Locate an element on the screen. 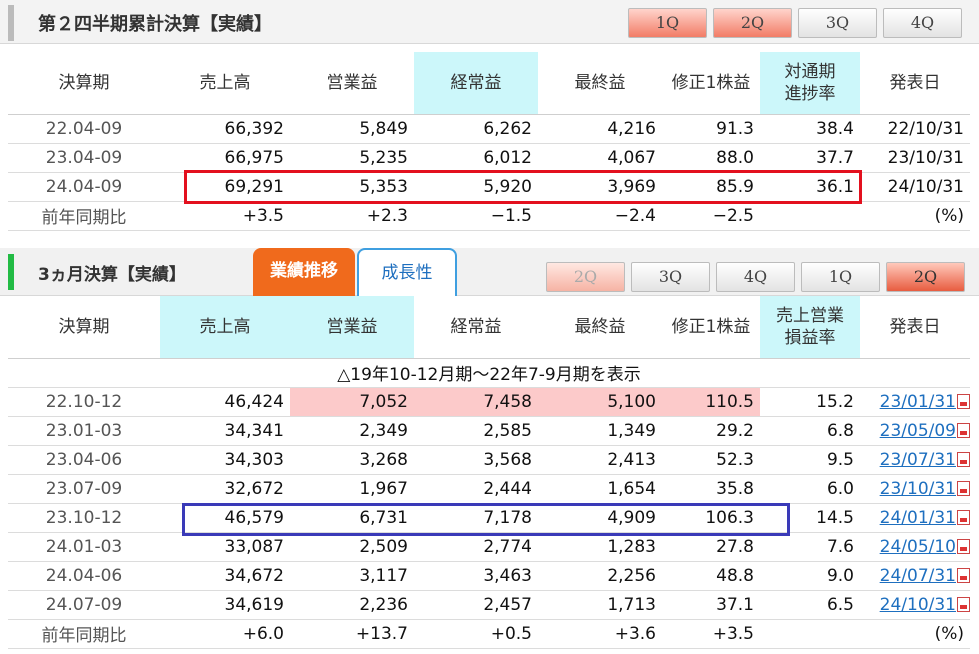 The height and width of the screenshot is (654, 979). section2-quarter-tab-4: 2Q is located at coordinates (925, 277).